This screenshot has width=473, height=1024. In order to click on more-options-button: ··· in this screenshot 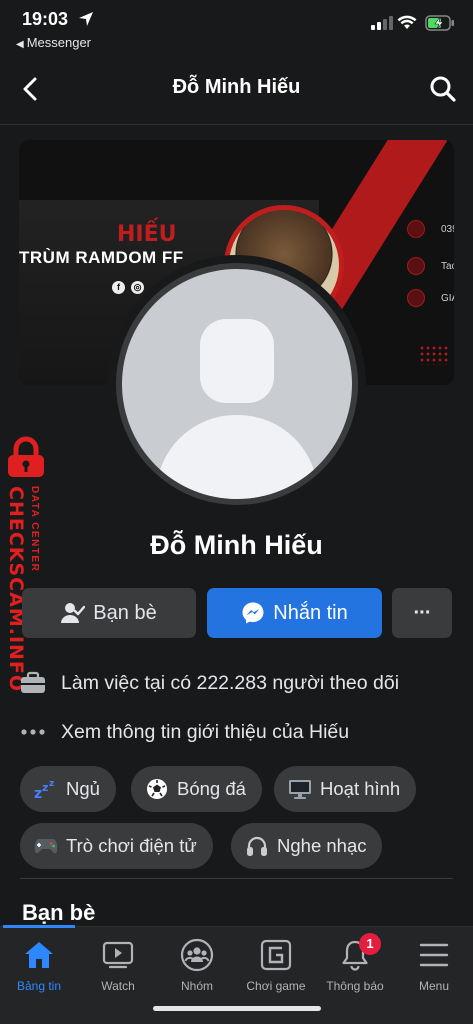, I will do `click(422, 613)`.